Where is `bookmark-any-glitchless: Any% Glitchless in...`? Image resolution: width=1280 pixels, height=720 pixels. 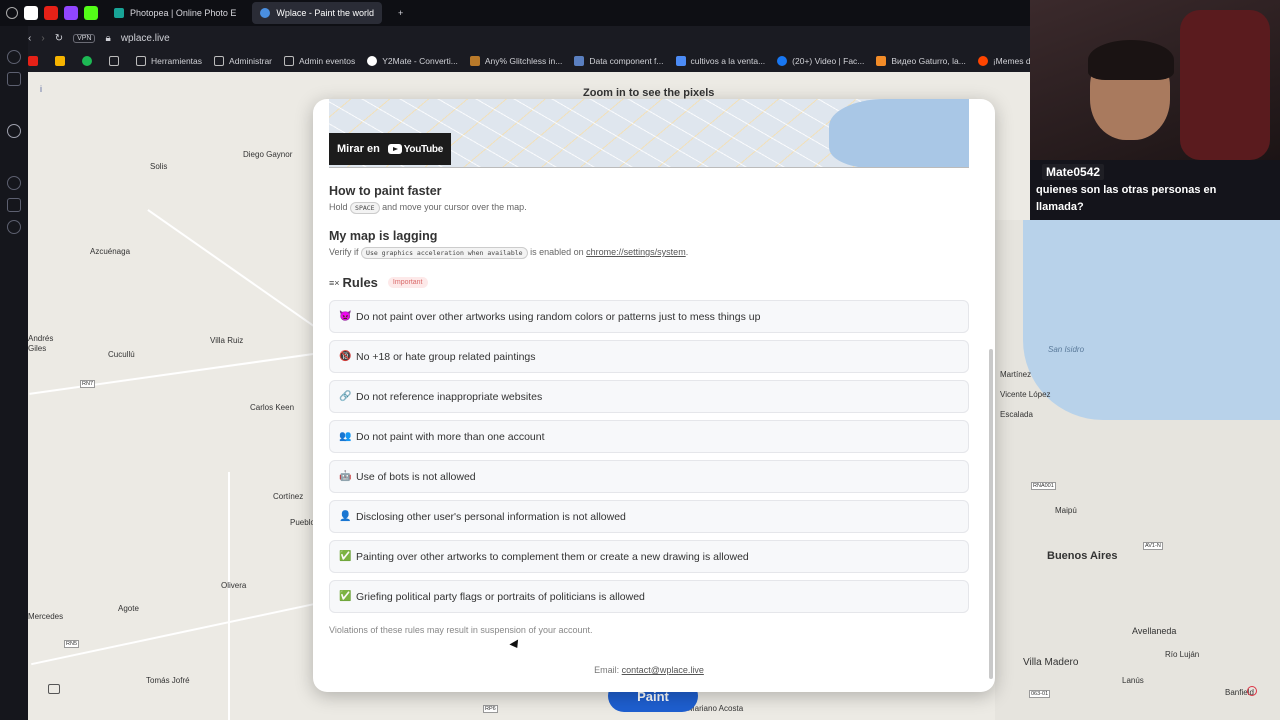
bookmark-any-glitchless: Any% Glitchless in... is located at coordinates (515, 61).